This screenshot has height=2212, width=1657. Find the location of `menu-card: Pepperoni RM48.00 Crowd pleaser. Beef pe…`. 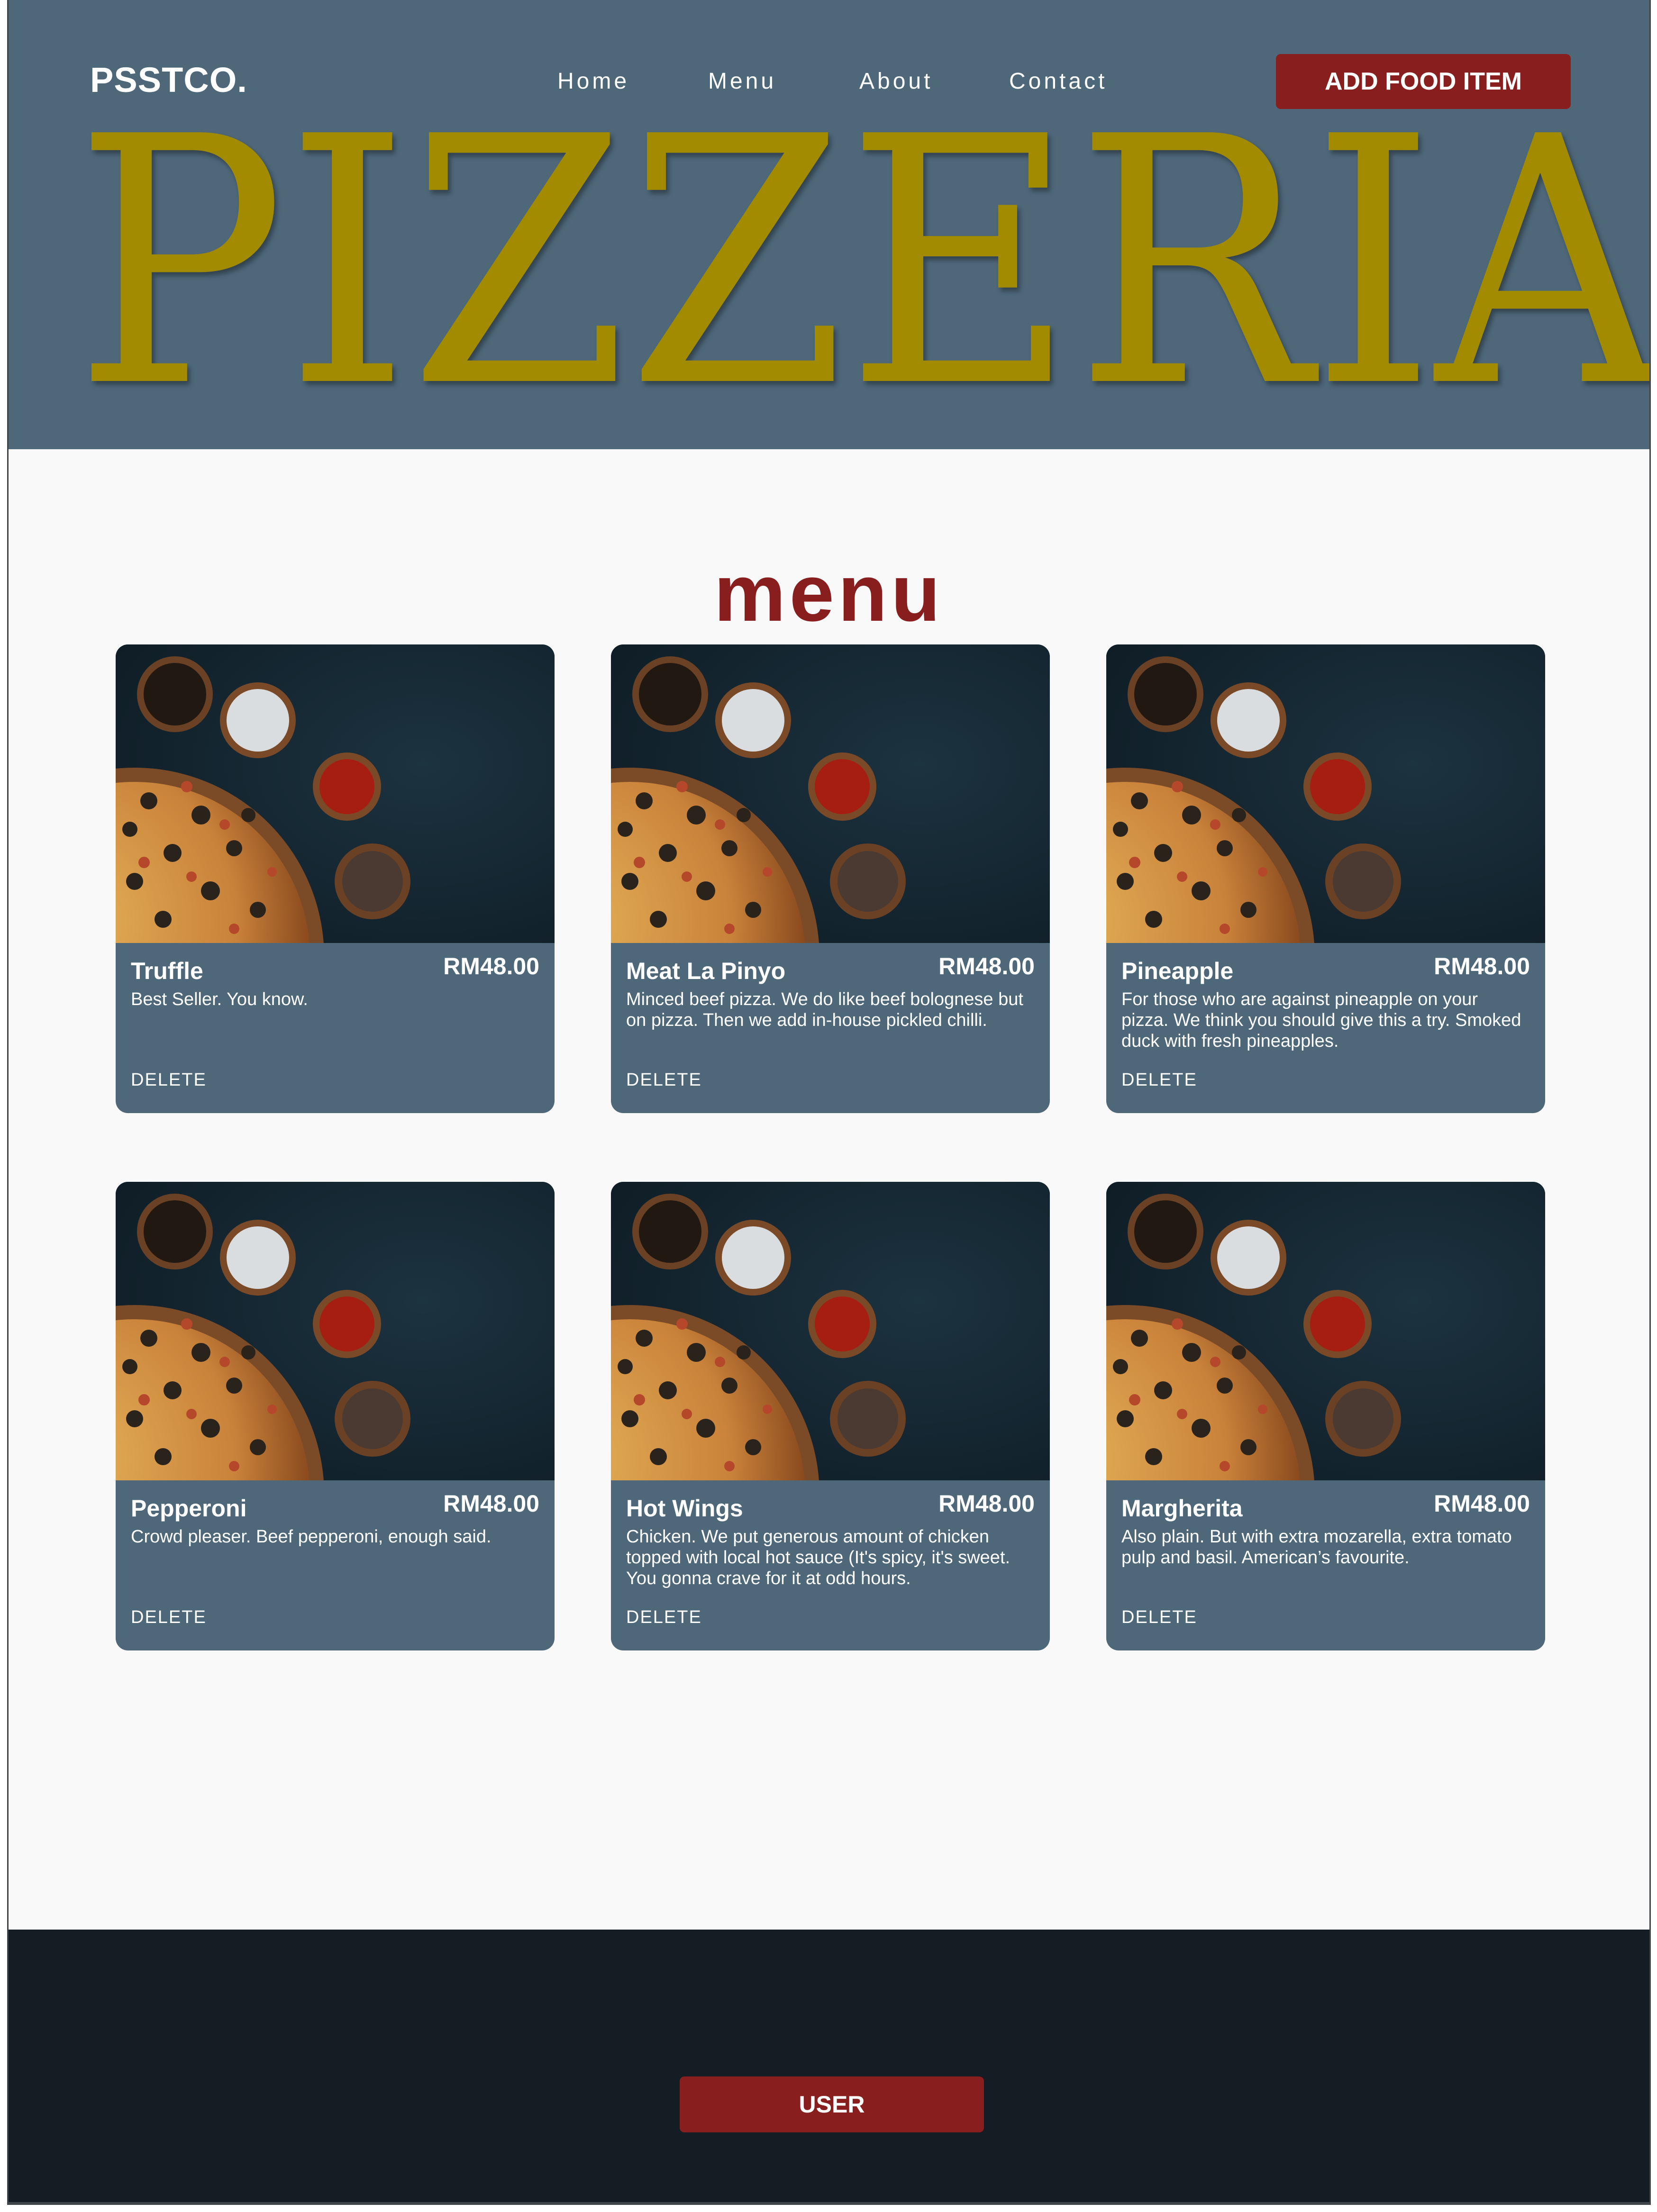

menu-card: Pepperoni RM48.00 Crowd pleaser. Beef pe… is located at coordinates (335, 1416).